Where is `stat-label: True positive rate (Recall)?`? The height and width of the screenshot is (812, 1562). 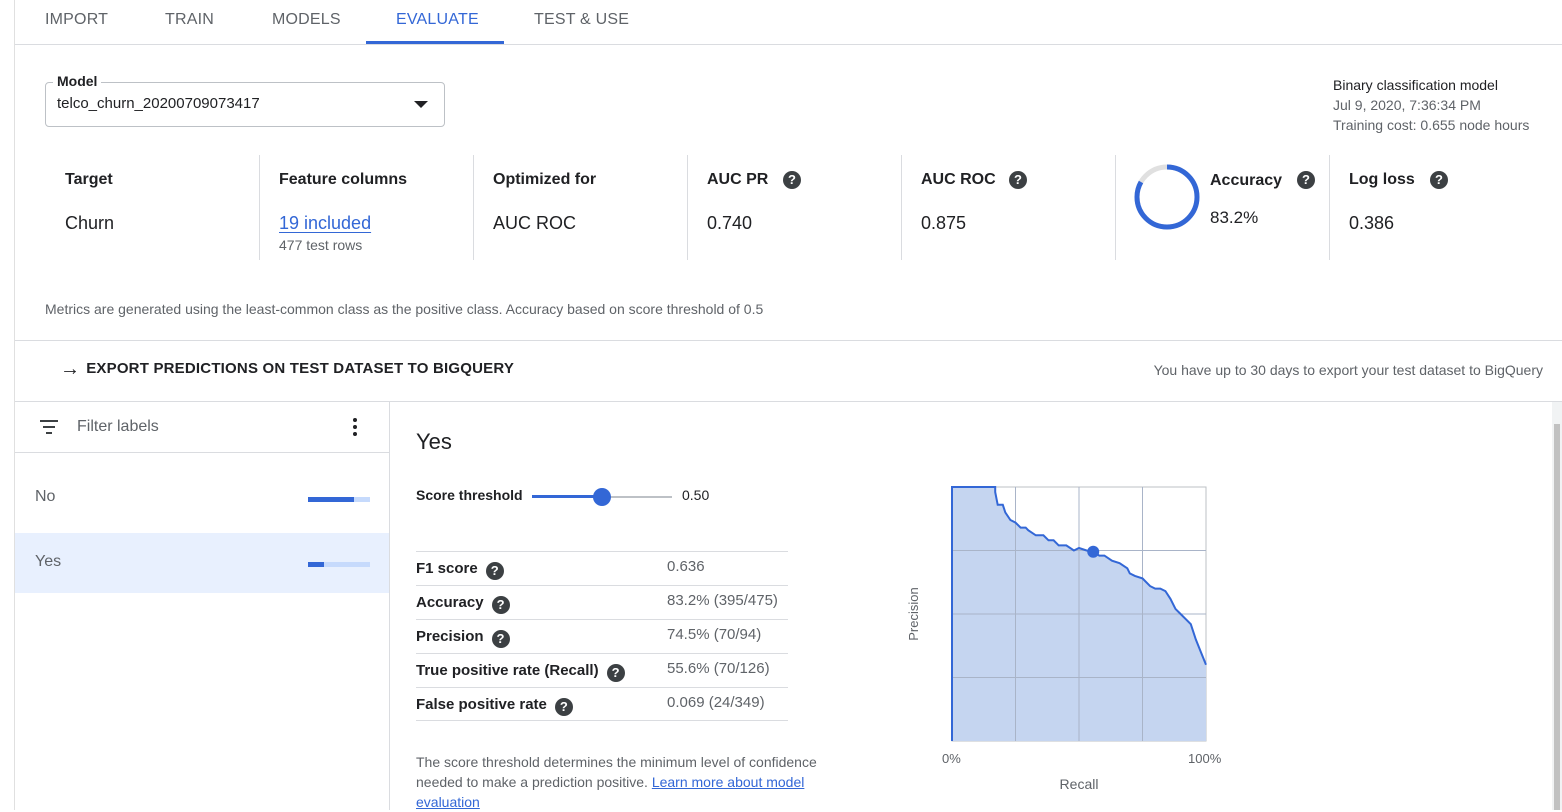 stat-label: True positive rate (Recall)? is located at coordinates (520, 672).